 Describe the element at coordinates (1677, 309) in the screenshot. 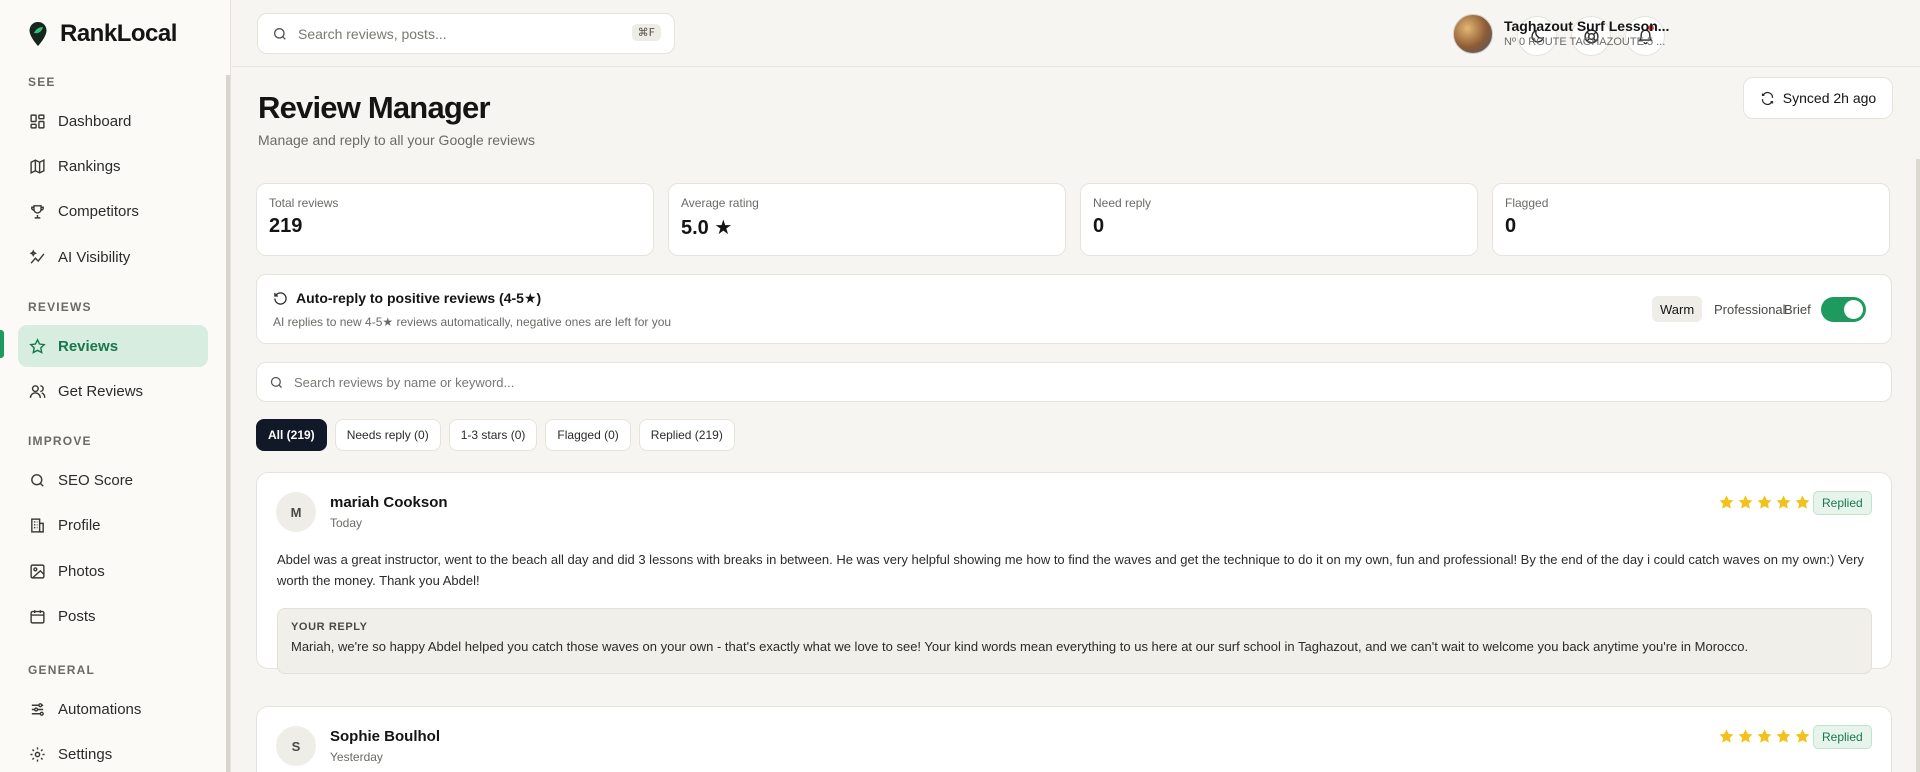

I see `tone-warm: Warm` at that location.